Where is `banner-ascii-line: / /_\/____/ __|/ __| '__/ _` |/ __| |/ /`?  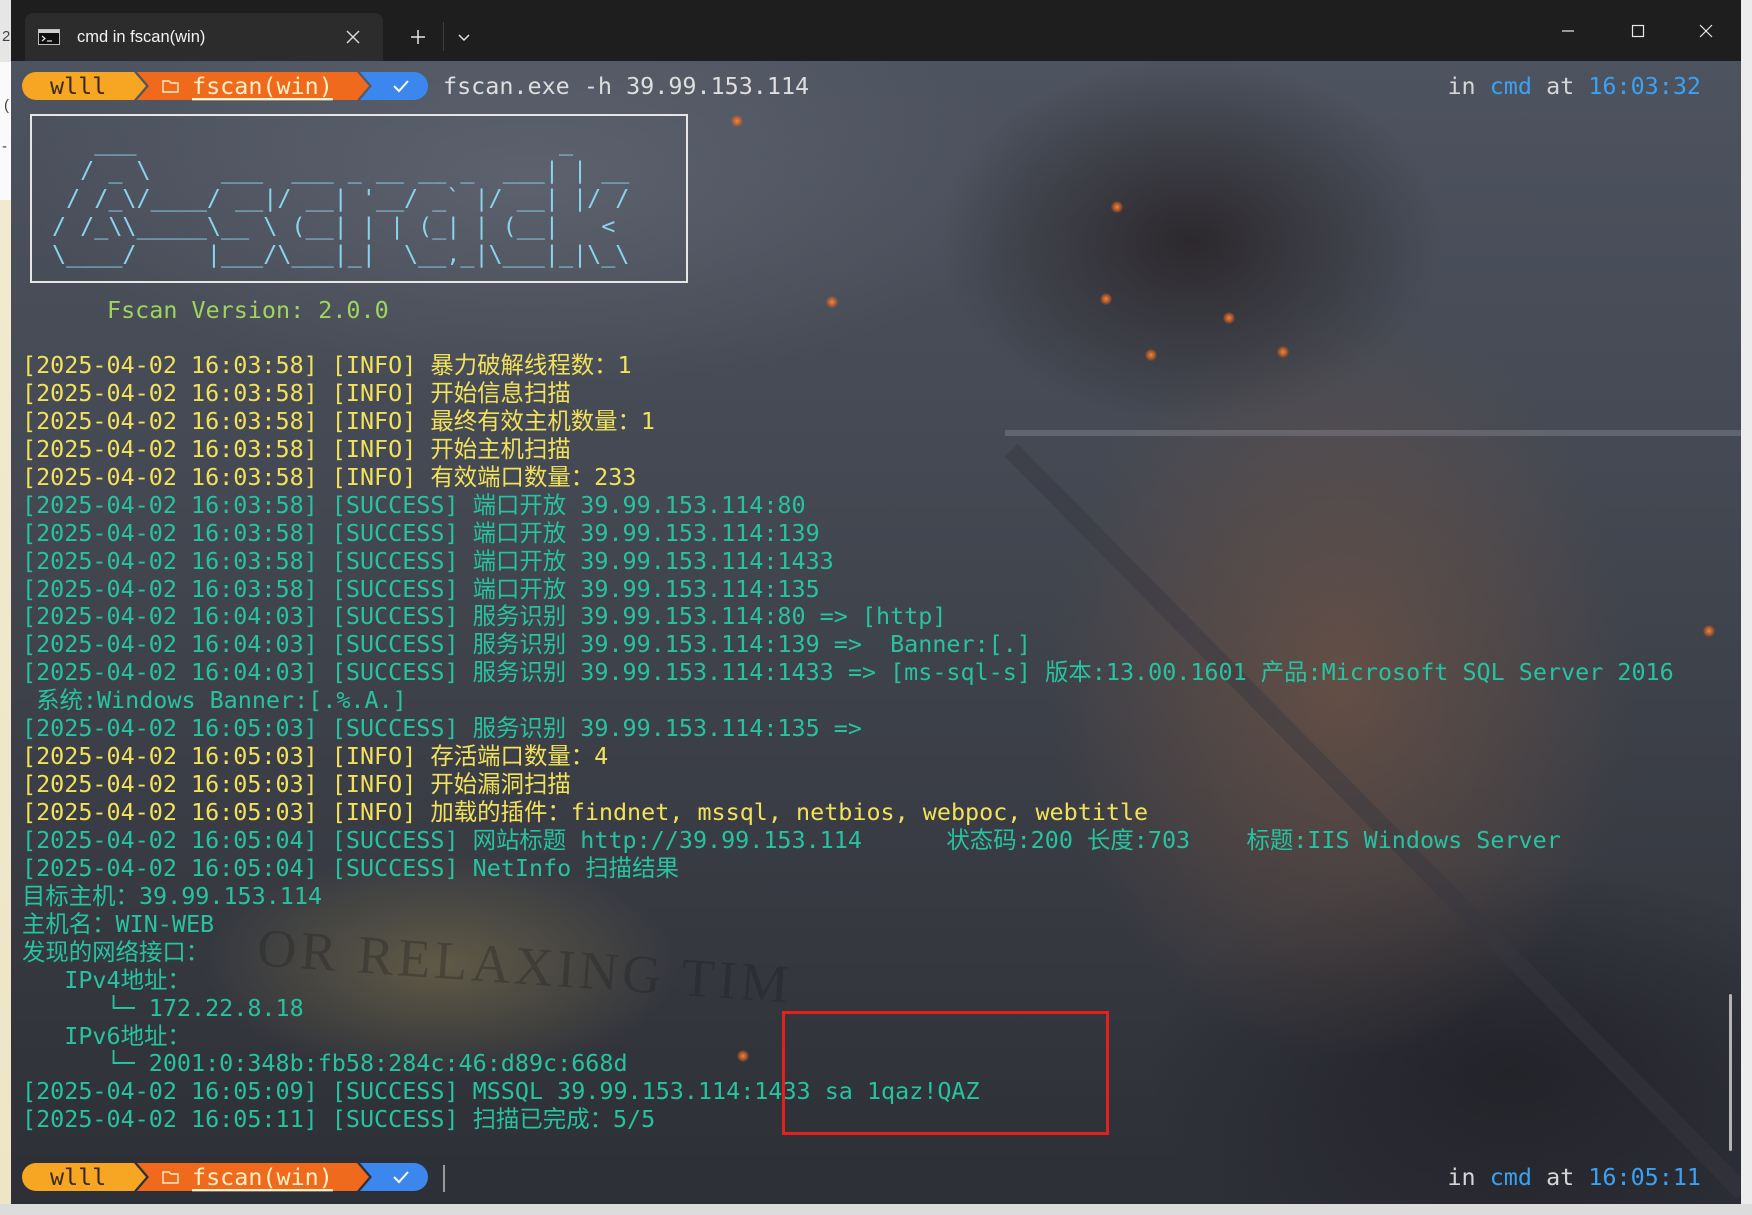
banner-ascii-line: / /_\/____/ __|/ __| '__/ _` |/ __| |/ / is located at coordinates (341, 198).